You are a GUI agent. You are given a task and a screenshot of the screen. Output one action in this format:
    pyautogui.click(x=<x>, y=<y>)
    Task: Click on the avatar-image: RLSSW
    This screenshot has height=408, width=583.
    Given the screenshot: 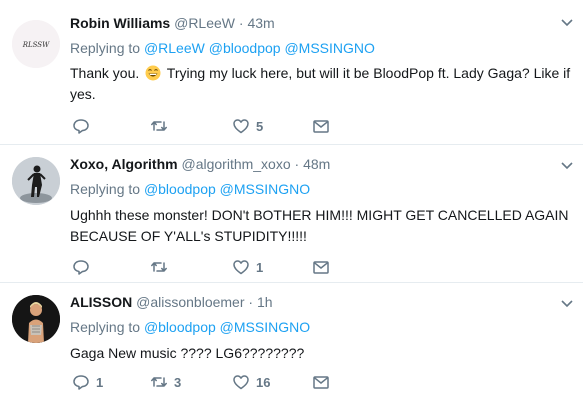 What is the action you would take?
    pyautogui.click(x=36, y=44)
    